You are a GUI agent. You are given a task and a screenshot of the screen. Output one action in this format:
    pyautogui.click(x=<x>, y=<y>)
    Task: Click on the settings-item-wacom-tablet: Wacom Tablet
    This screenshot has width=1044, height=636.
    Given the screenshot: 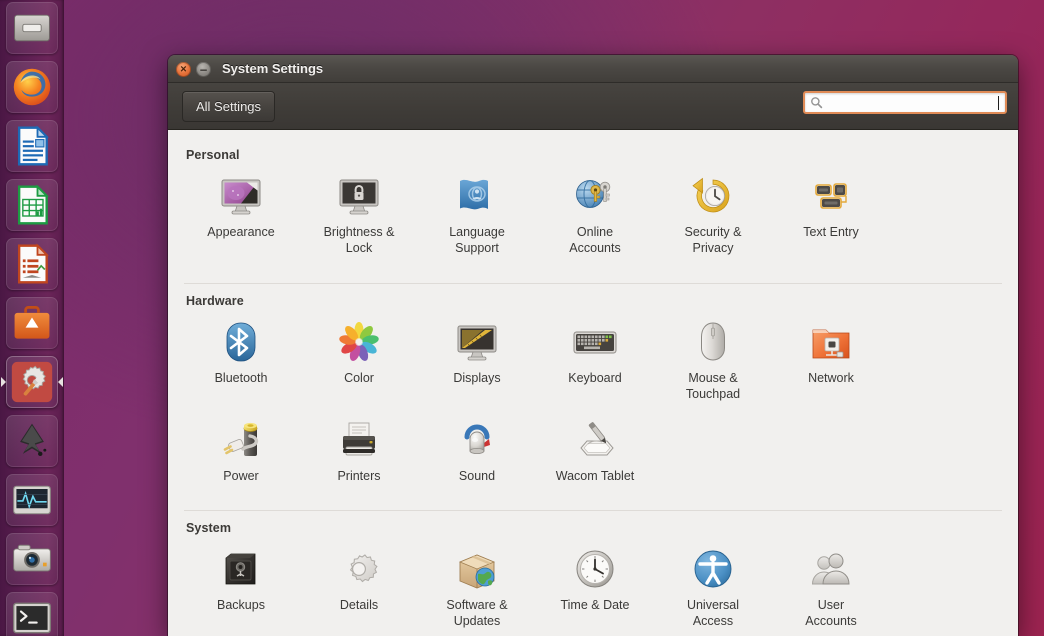 What is the action you would take?
    pyautogui.click(x=595, y=453)
    